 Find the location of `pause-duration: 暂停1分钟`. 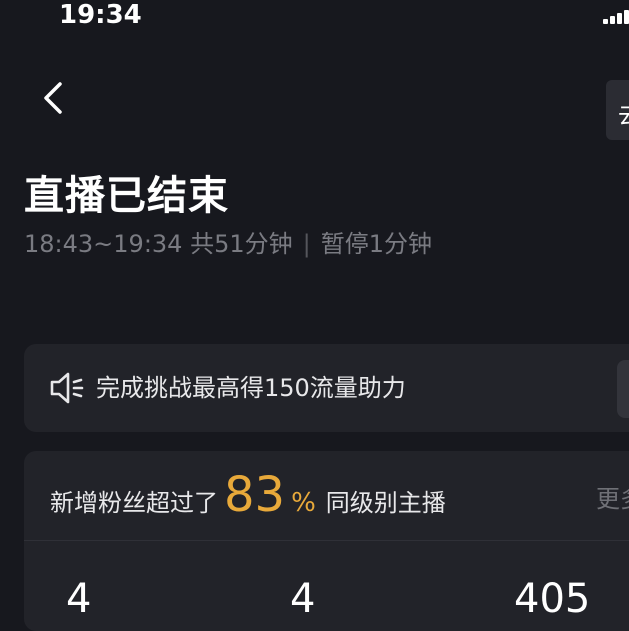

pause-duration: 暂停1分钟 is located at coordinates (376, 244).